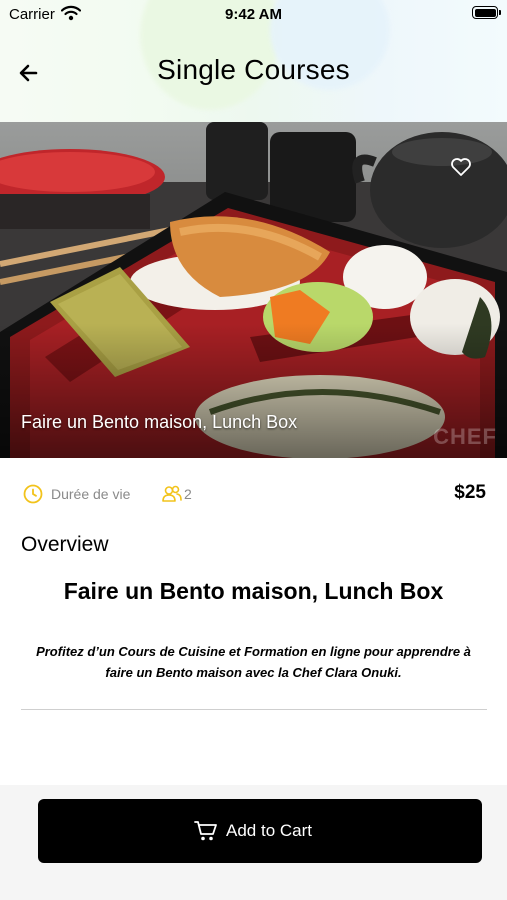  What do you see at coordinates (486, 12) in the screenshot?
I see `battery-icon` at bounding box center [486, 12].